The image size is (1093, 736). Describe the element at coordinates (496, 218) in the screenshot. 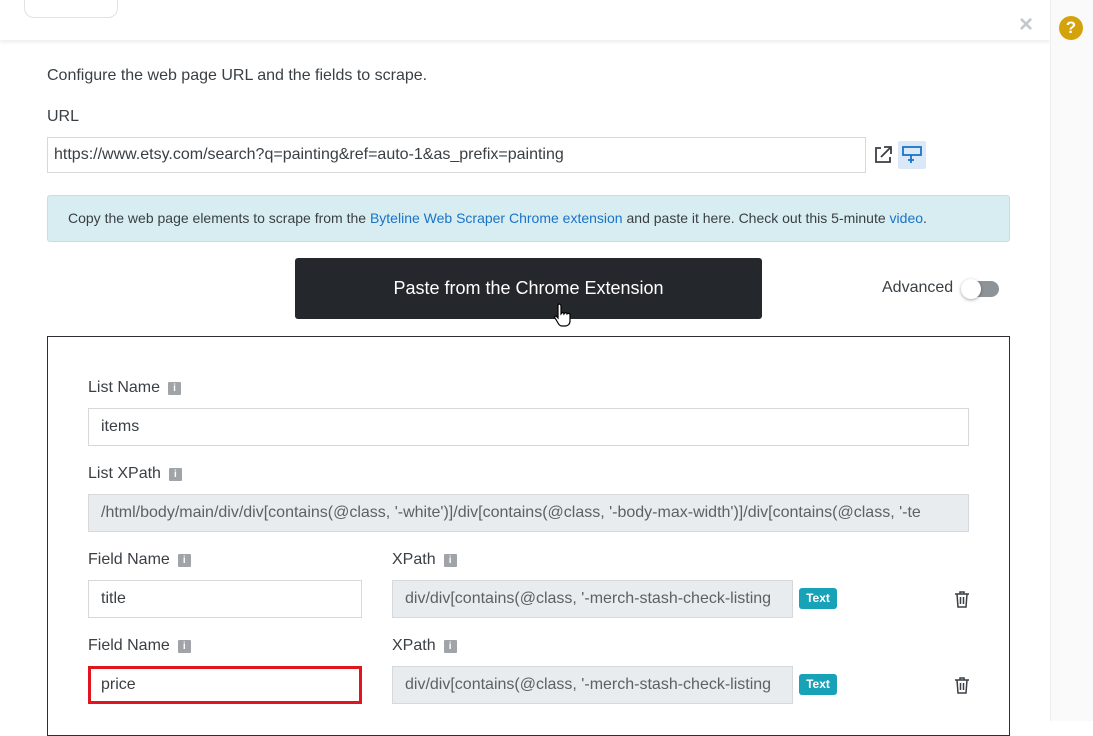

I see `chrome-extension-link: Byteline Web Scraper Chrome extension` at that location.